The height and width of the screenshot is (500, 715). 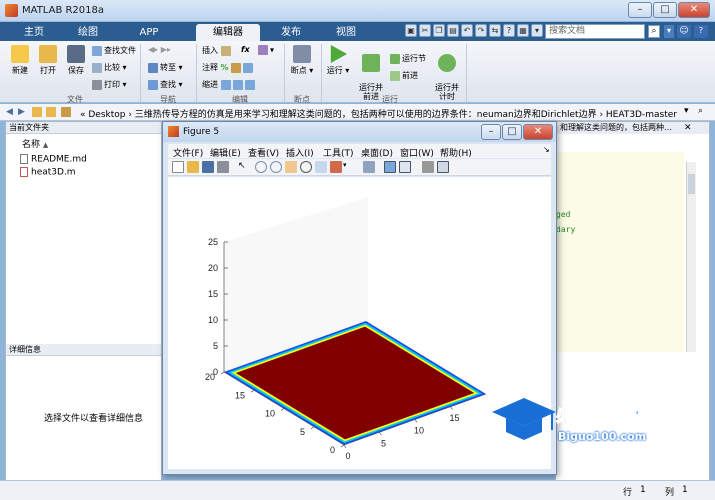 What do you see at coordinates (686, 111) in the screenshot?
I see `path-dropdown-icon: ▾` at bounding box center [686, 111].